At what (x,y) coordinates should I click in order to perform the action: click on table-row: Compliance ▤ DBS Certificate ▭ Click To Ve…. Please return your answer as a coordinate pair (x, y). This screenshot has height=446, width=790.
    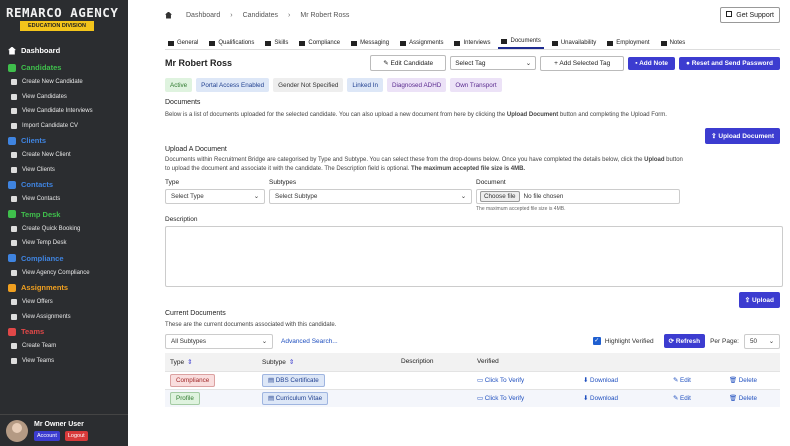
    Looking at the image, I should click on (472, 379).